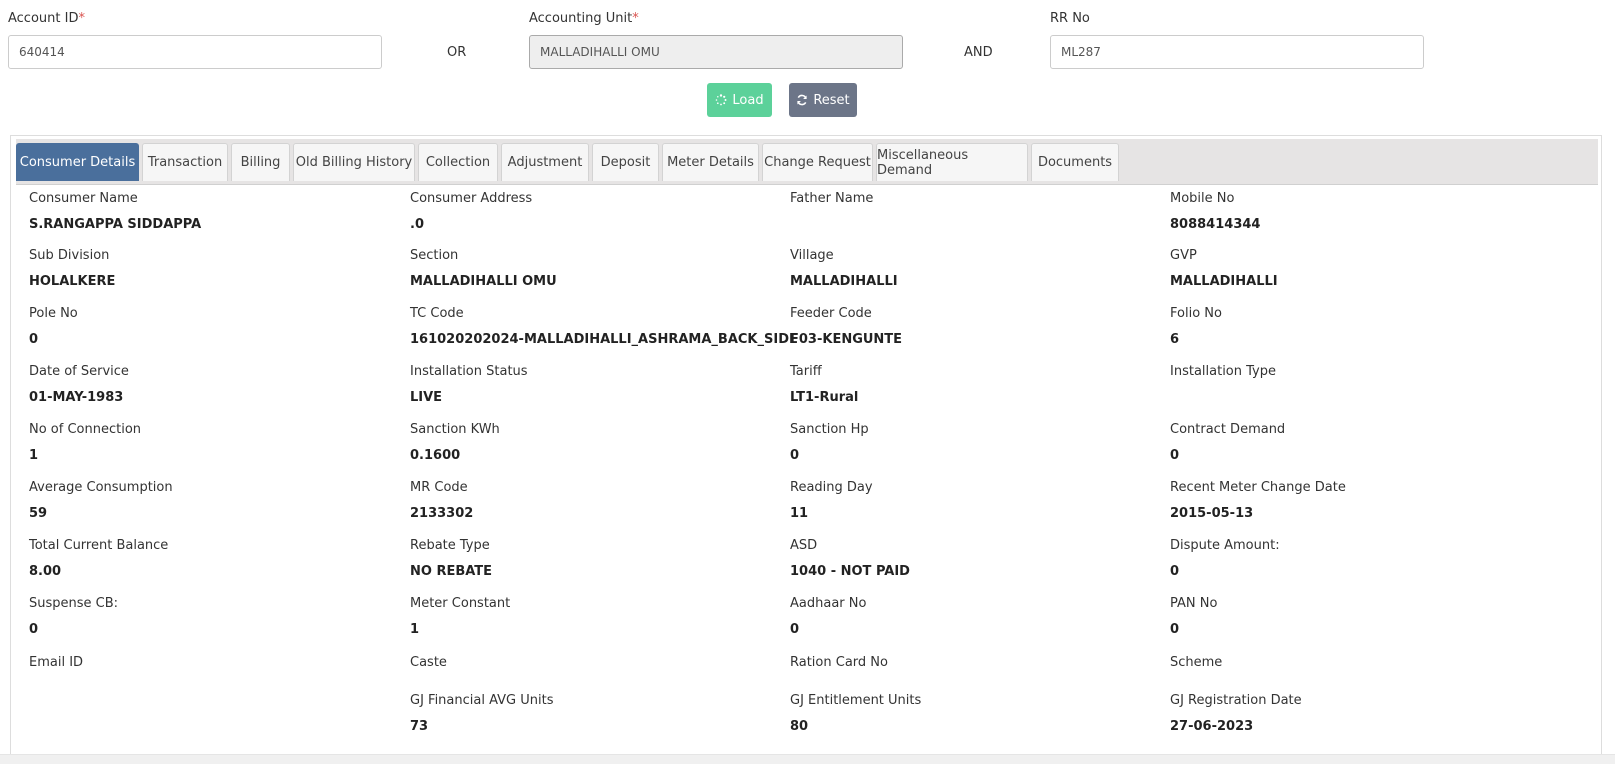 The height and width of the screenshot is (764, 1615). I want to click on rr-no-input: ML287, so click(1237, 52).